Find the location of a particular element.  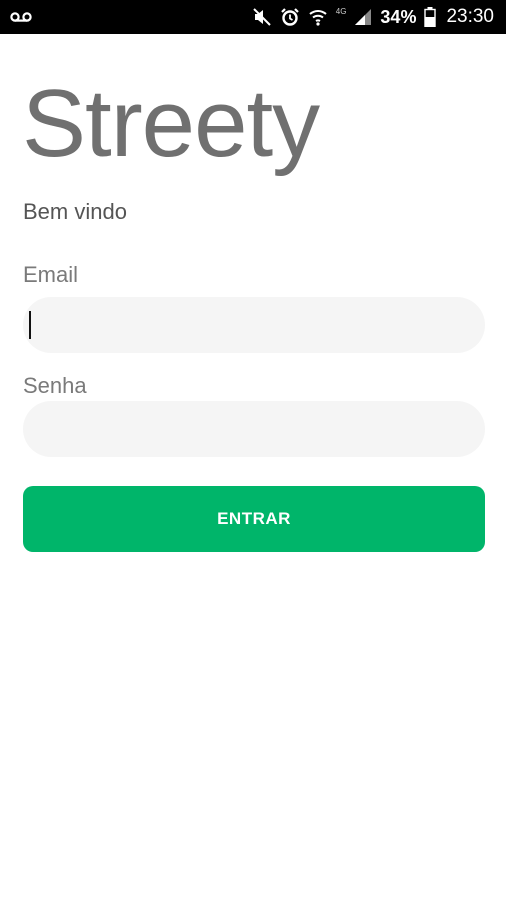

voicemail-icon is located at coordinates (21, 17).